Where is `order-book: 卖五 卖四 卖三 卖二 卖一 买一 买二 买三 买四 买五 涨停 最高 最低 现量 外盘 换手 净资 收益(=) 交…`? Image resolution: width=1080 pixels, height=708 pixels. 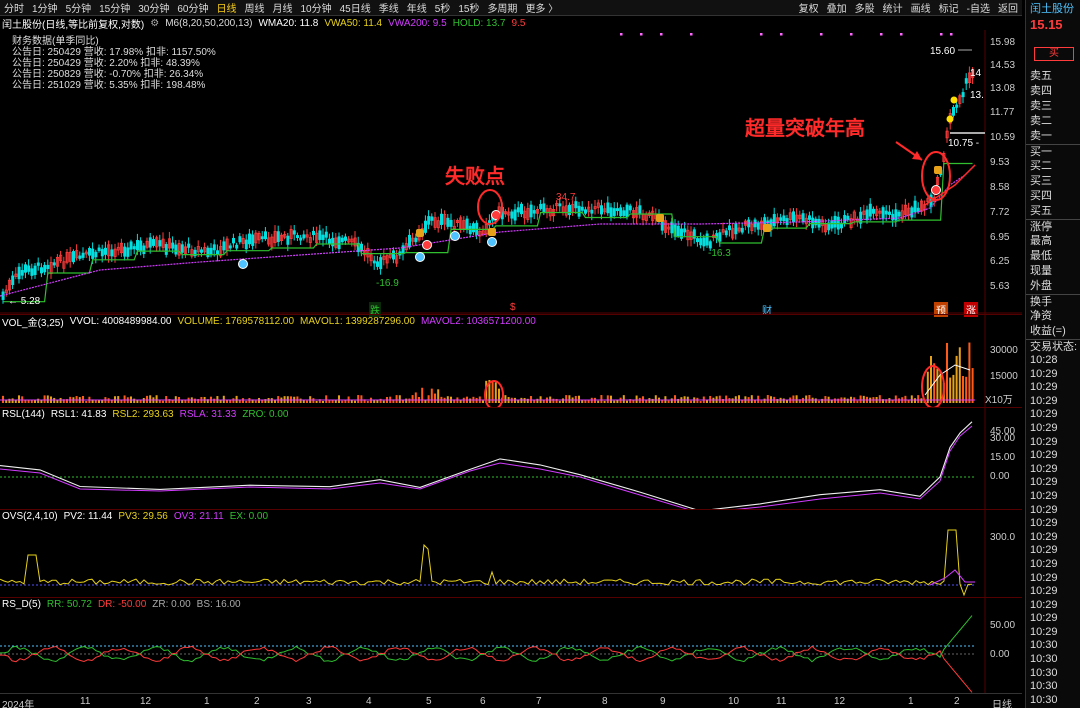
order-book: 卖五 卖四 卖三 卖二 卖一 买一 买二 买三 买四 买五 涨停 最高 最低 现量 外盘 换手 净资 收益(=) 交… is located at coordinates (1053, 388).